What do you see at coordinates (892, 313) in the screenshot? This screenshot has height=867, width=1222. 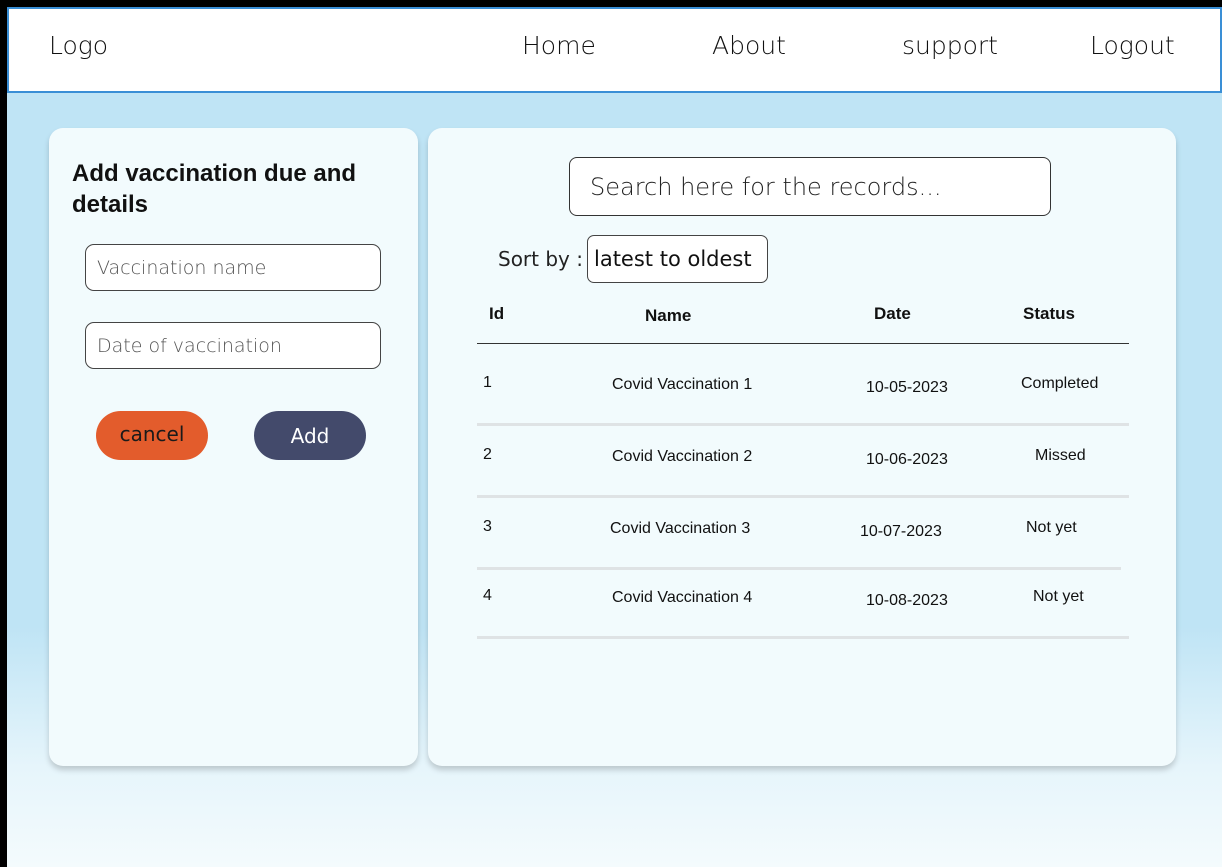 I see `column-header-date: Date` at bounding box center [892, 313].